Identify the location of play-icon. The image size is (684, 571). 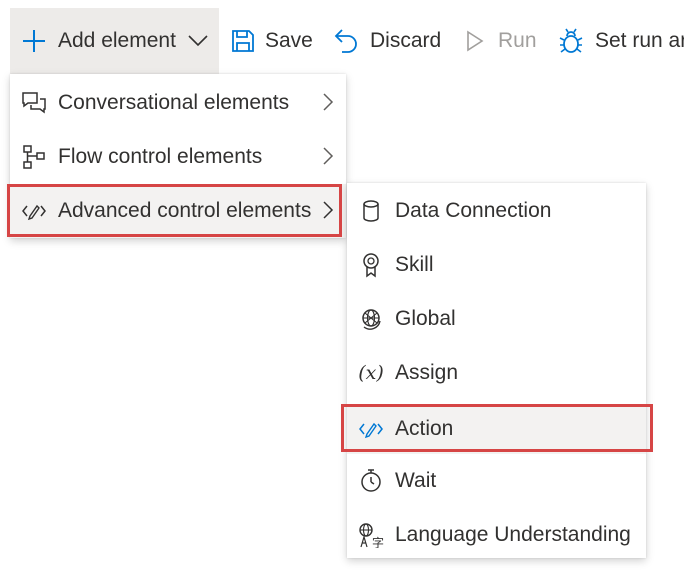
(475, 41).